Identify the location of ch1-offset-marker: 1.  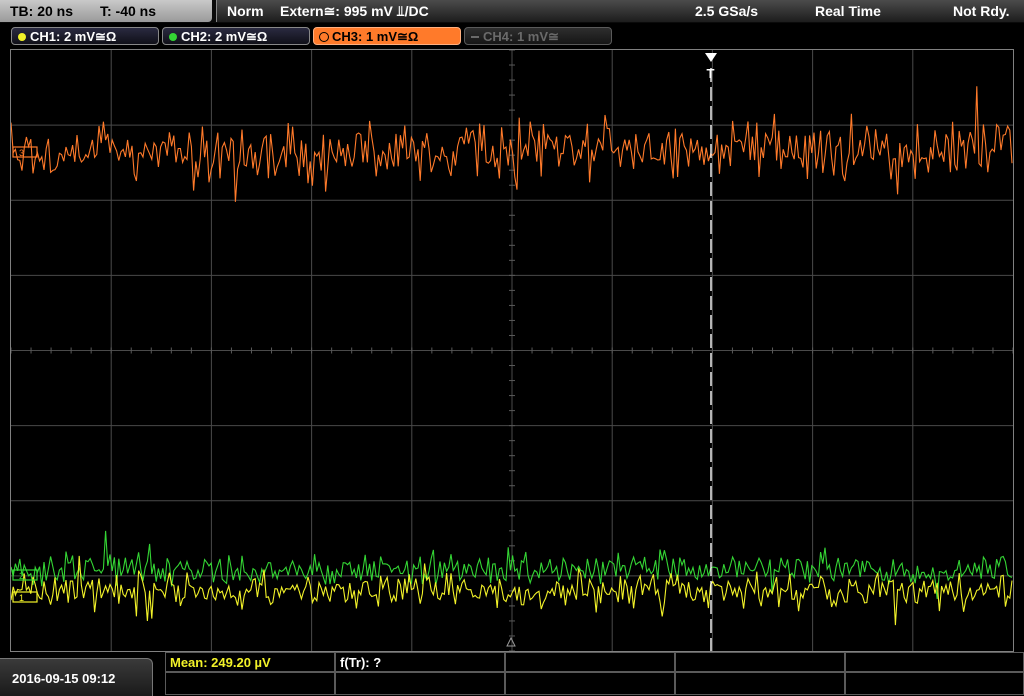
(25, 597).